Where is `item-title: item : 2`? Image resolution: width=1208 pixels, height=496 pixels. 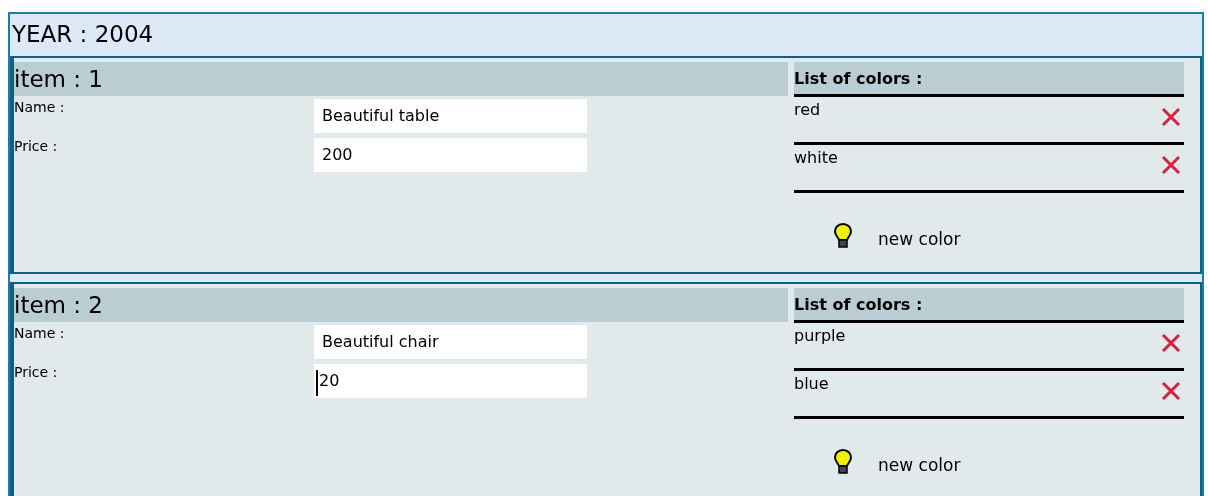
item-title: item : 2 is located at coordinates (58, 305).